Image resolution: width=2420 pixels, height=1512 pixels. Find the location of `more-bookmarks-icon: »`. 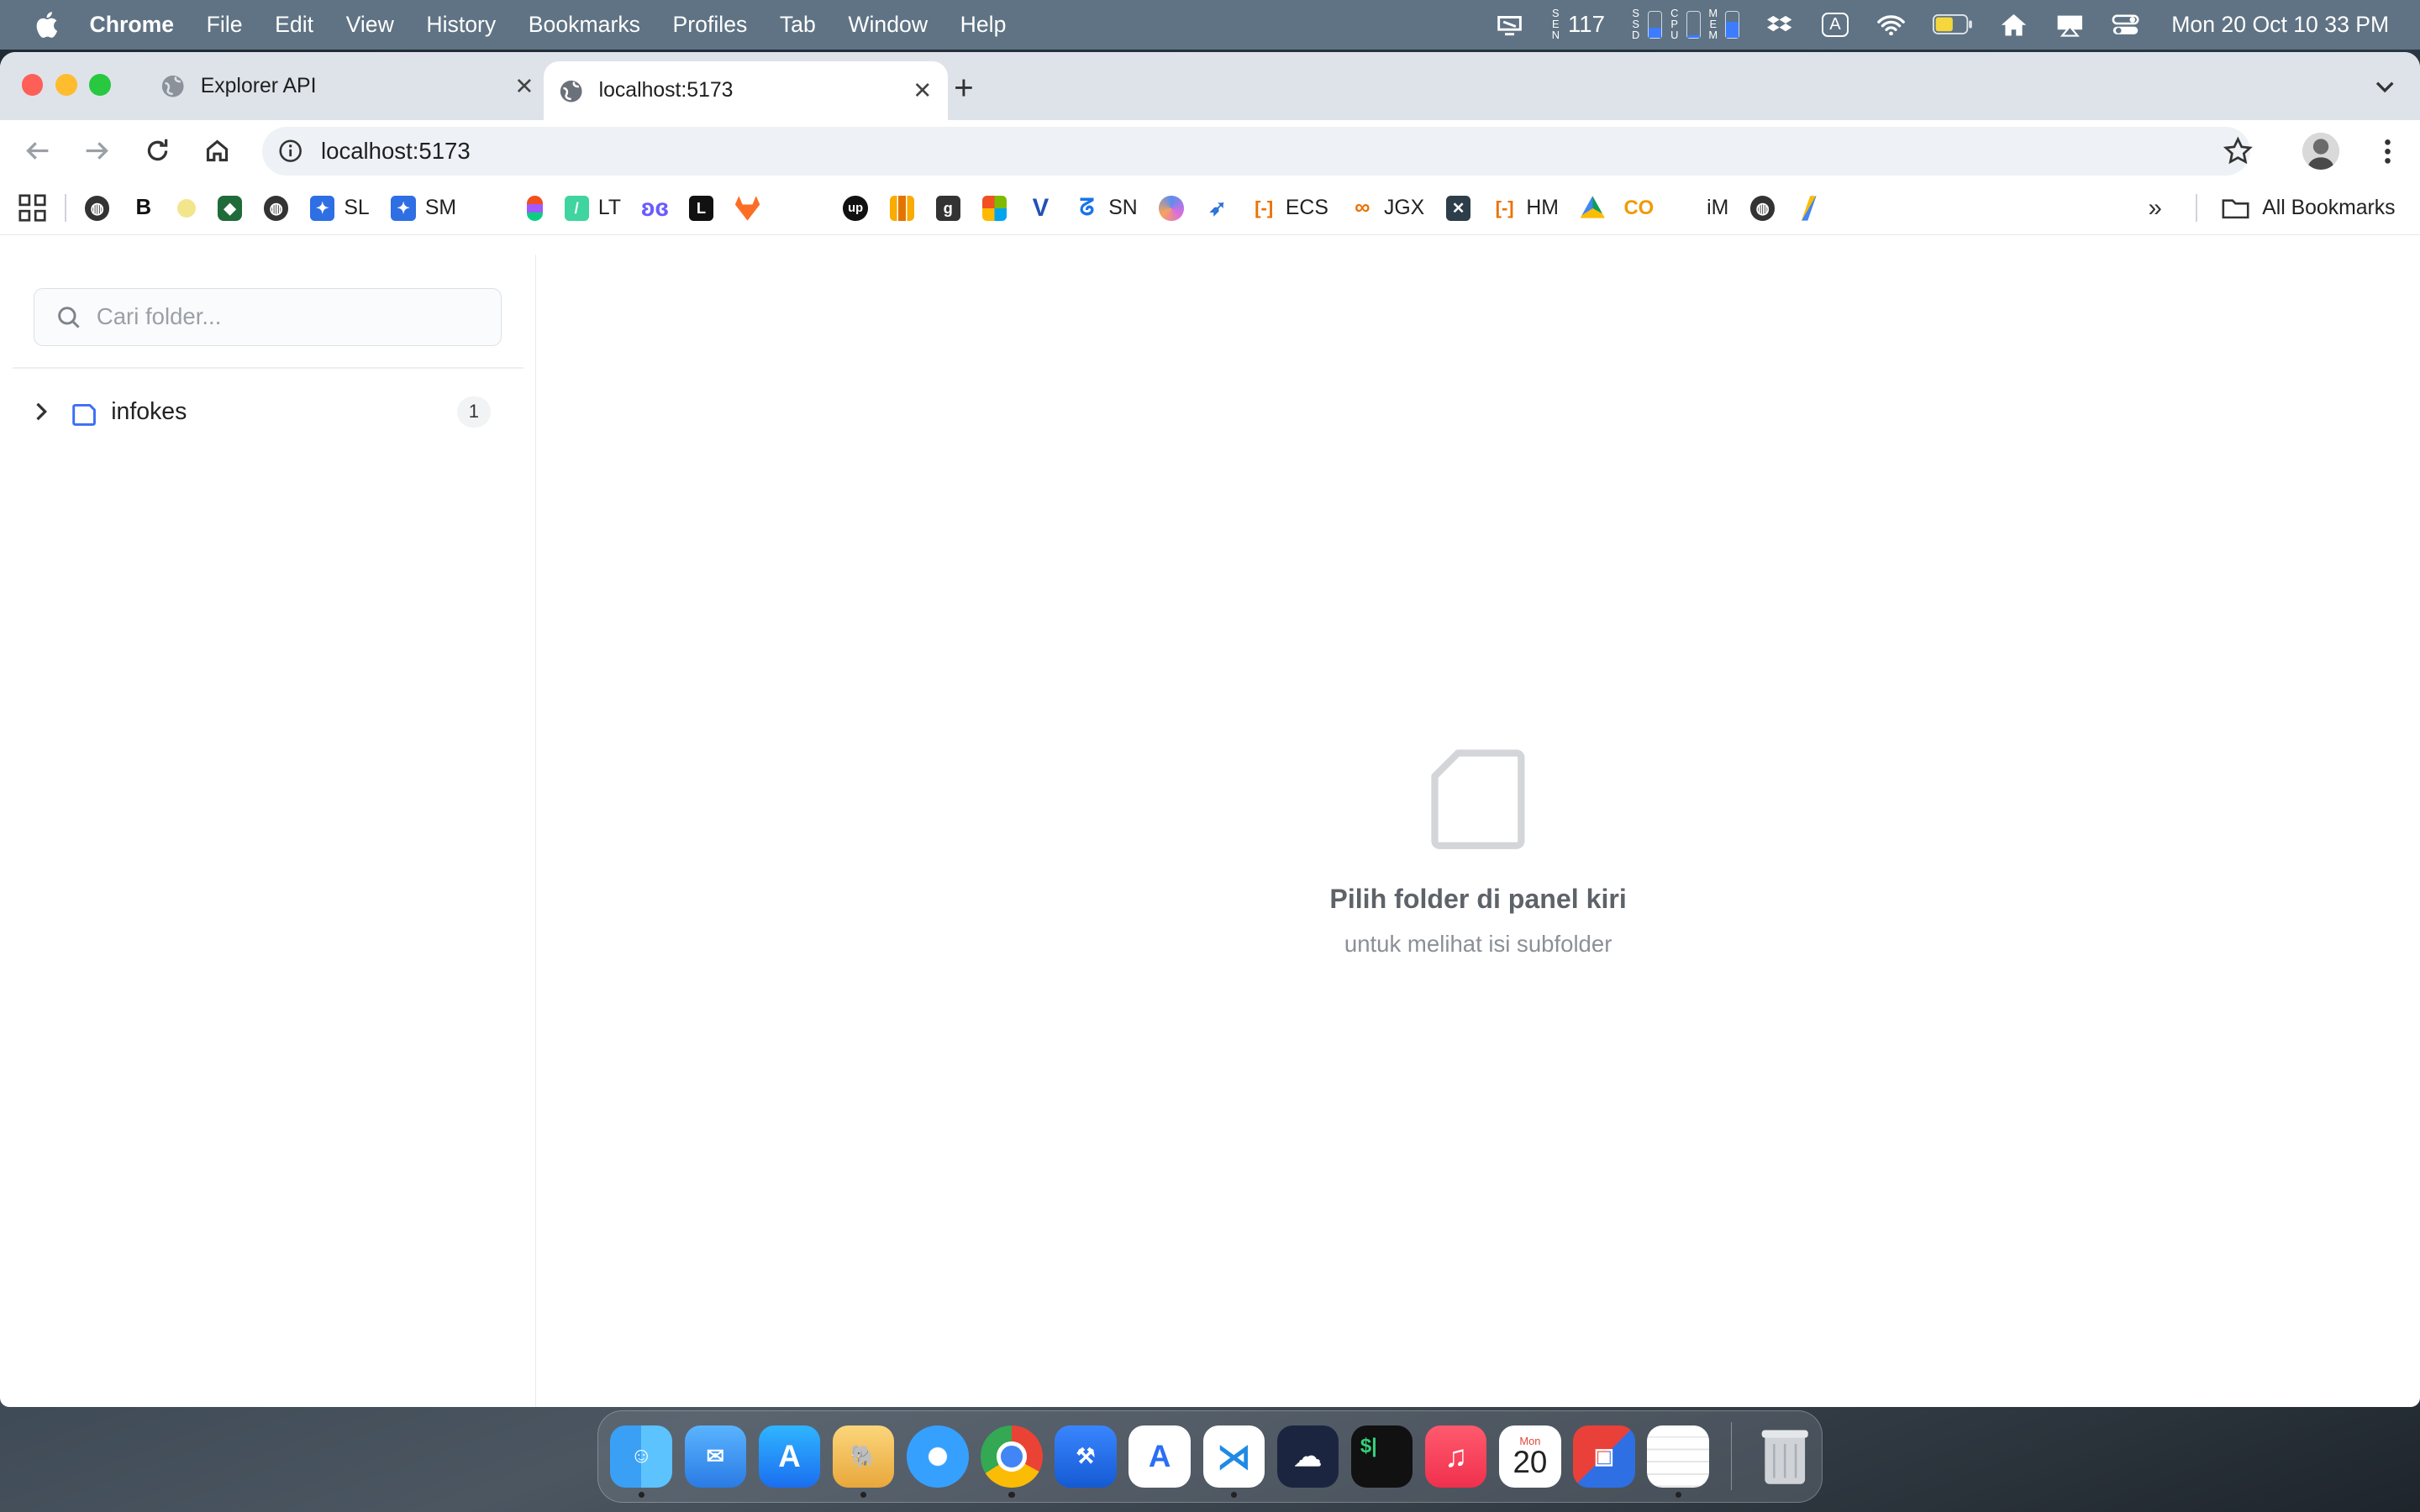

more-bookmarks-icon: » is located at coordinates (2155, 208).